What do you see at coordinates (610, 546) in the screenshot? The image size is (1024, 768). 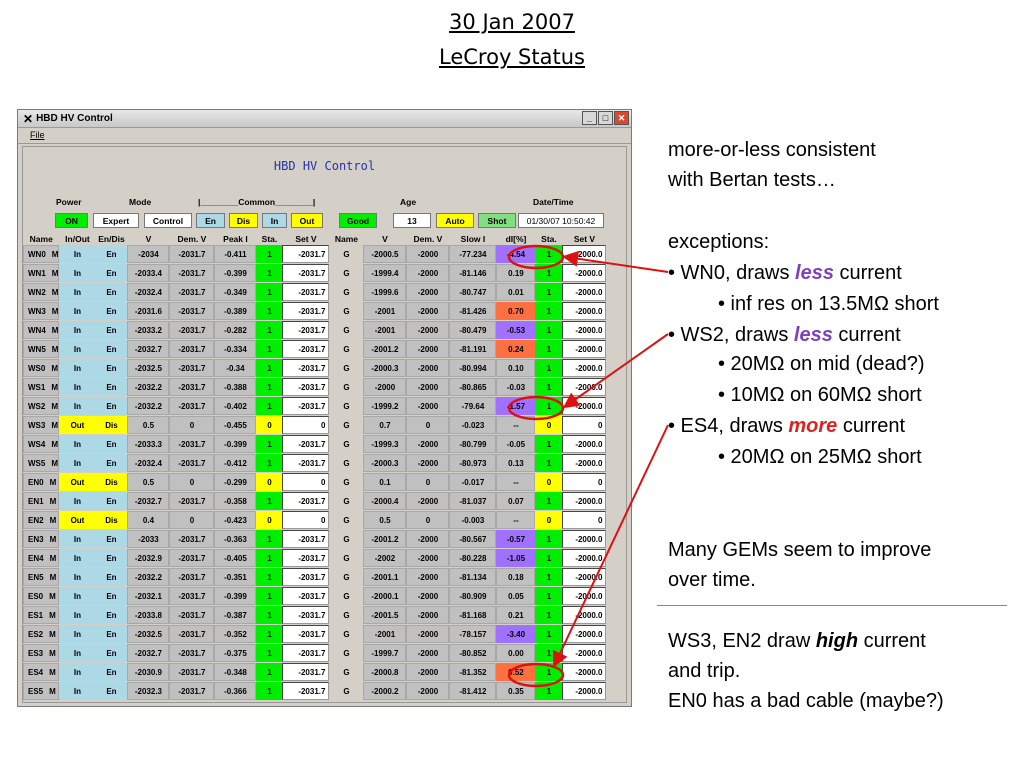 I see `arrow-es4` at bounding box center [610, 546].